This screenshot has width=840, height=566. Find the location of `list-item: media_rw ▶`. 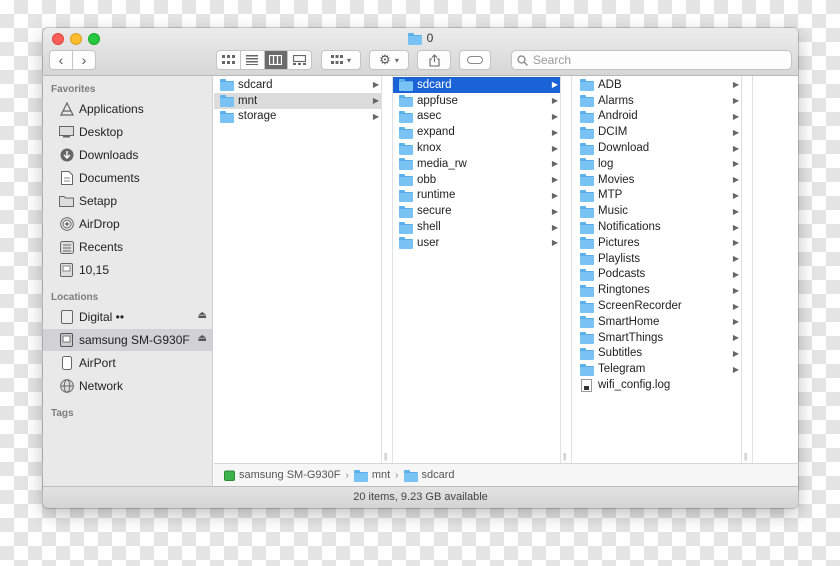

list-item: media_rw ▶ is located at coordinates (476, 164).